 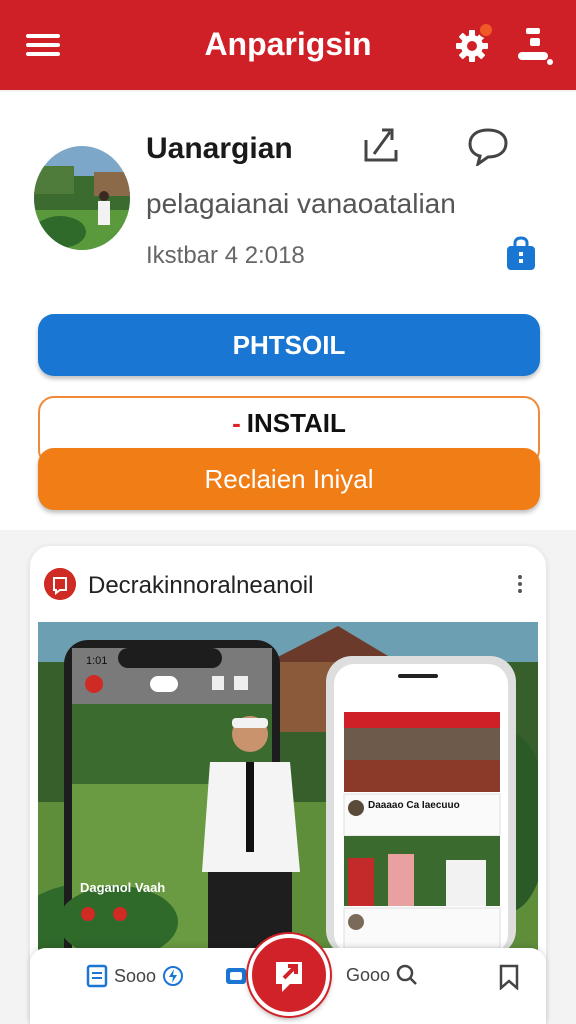 What do you see at coordinates (486, 30) in the screenshot?
I see `notification-badge` at bounding box center [486, 30].